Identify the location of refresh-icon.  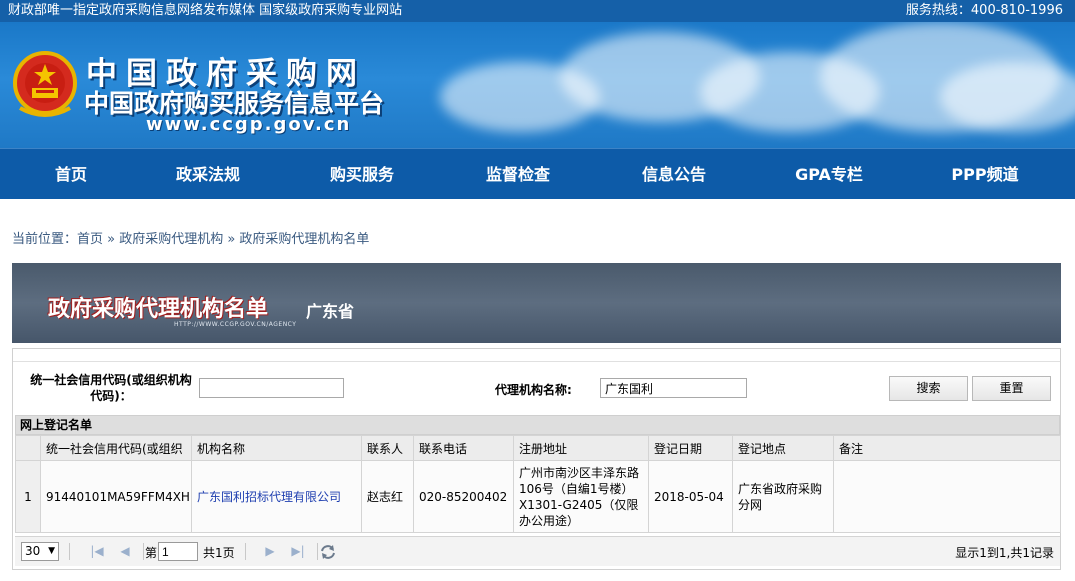
(328, 552).